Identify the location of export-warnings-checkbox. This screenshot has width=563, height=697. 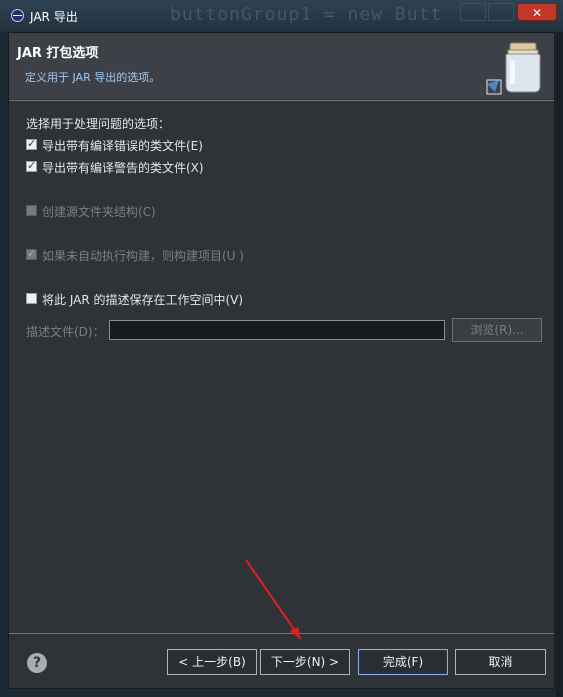
(31, 165).